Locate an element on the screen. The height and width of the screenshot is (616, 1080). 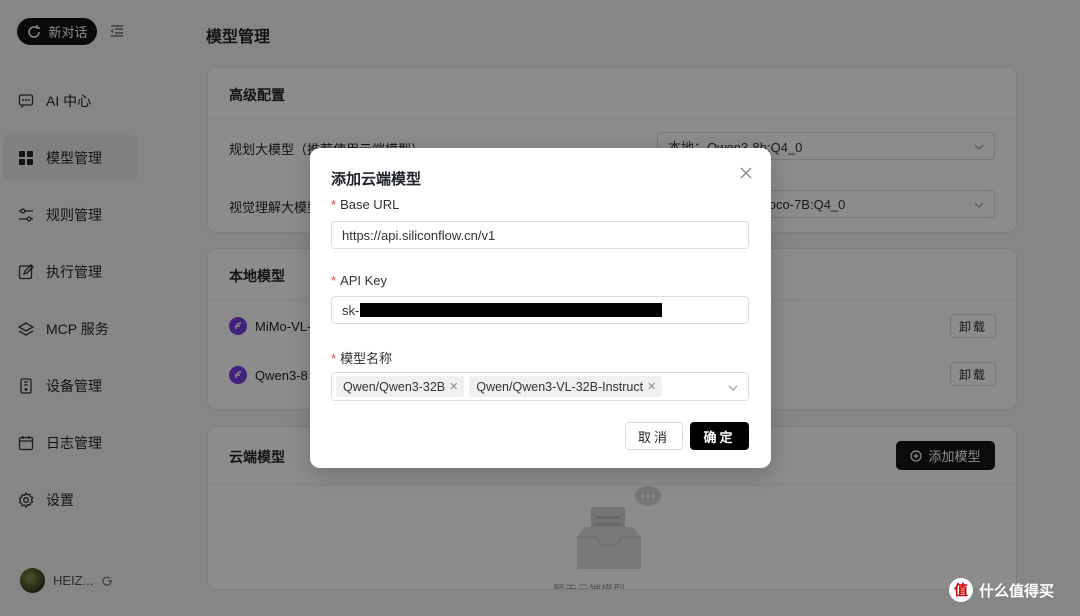
api-key-prefix: sk- is located at coordinates (351, 310).